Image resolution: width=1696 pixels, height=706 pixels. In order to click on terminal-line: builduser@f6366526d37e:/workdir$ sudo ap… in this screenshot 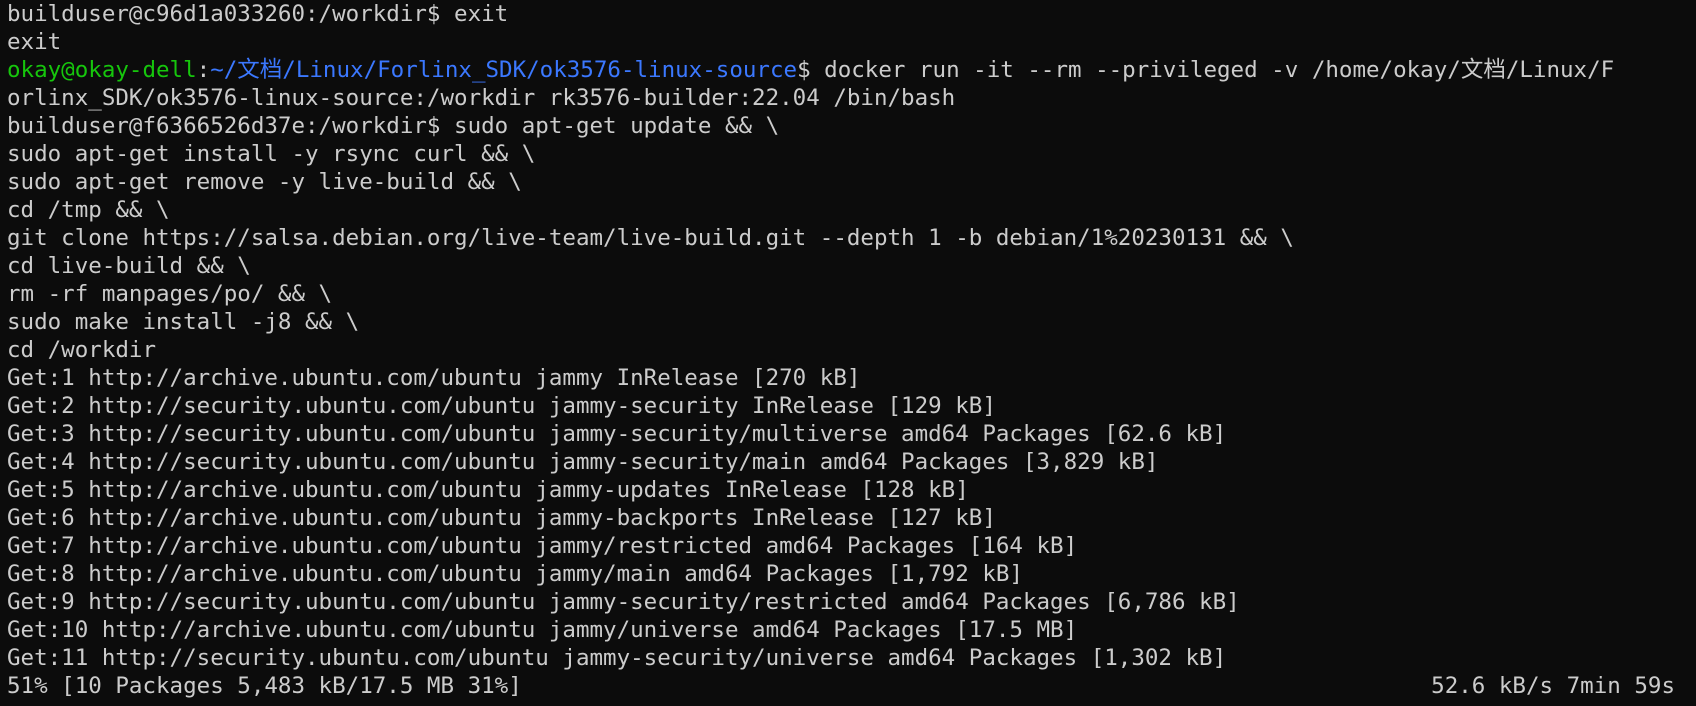, I will do `click(393, 126)`.